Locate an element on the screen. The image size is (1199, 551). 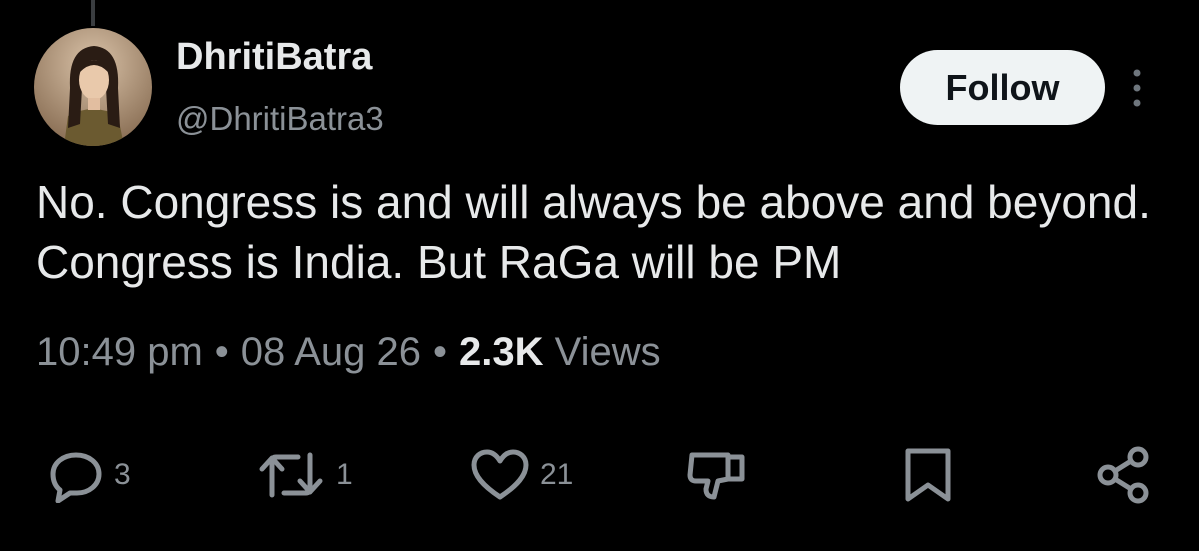
share-icon is located at coordinates (1123, 475).